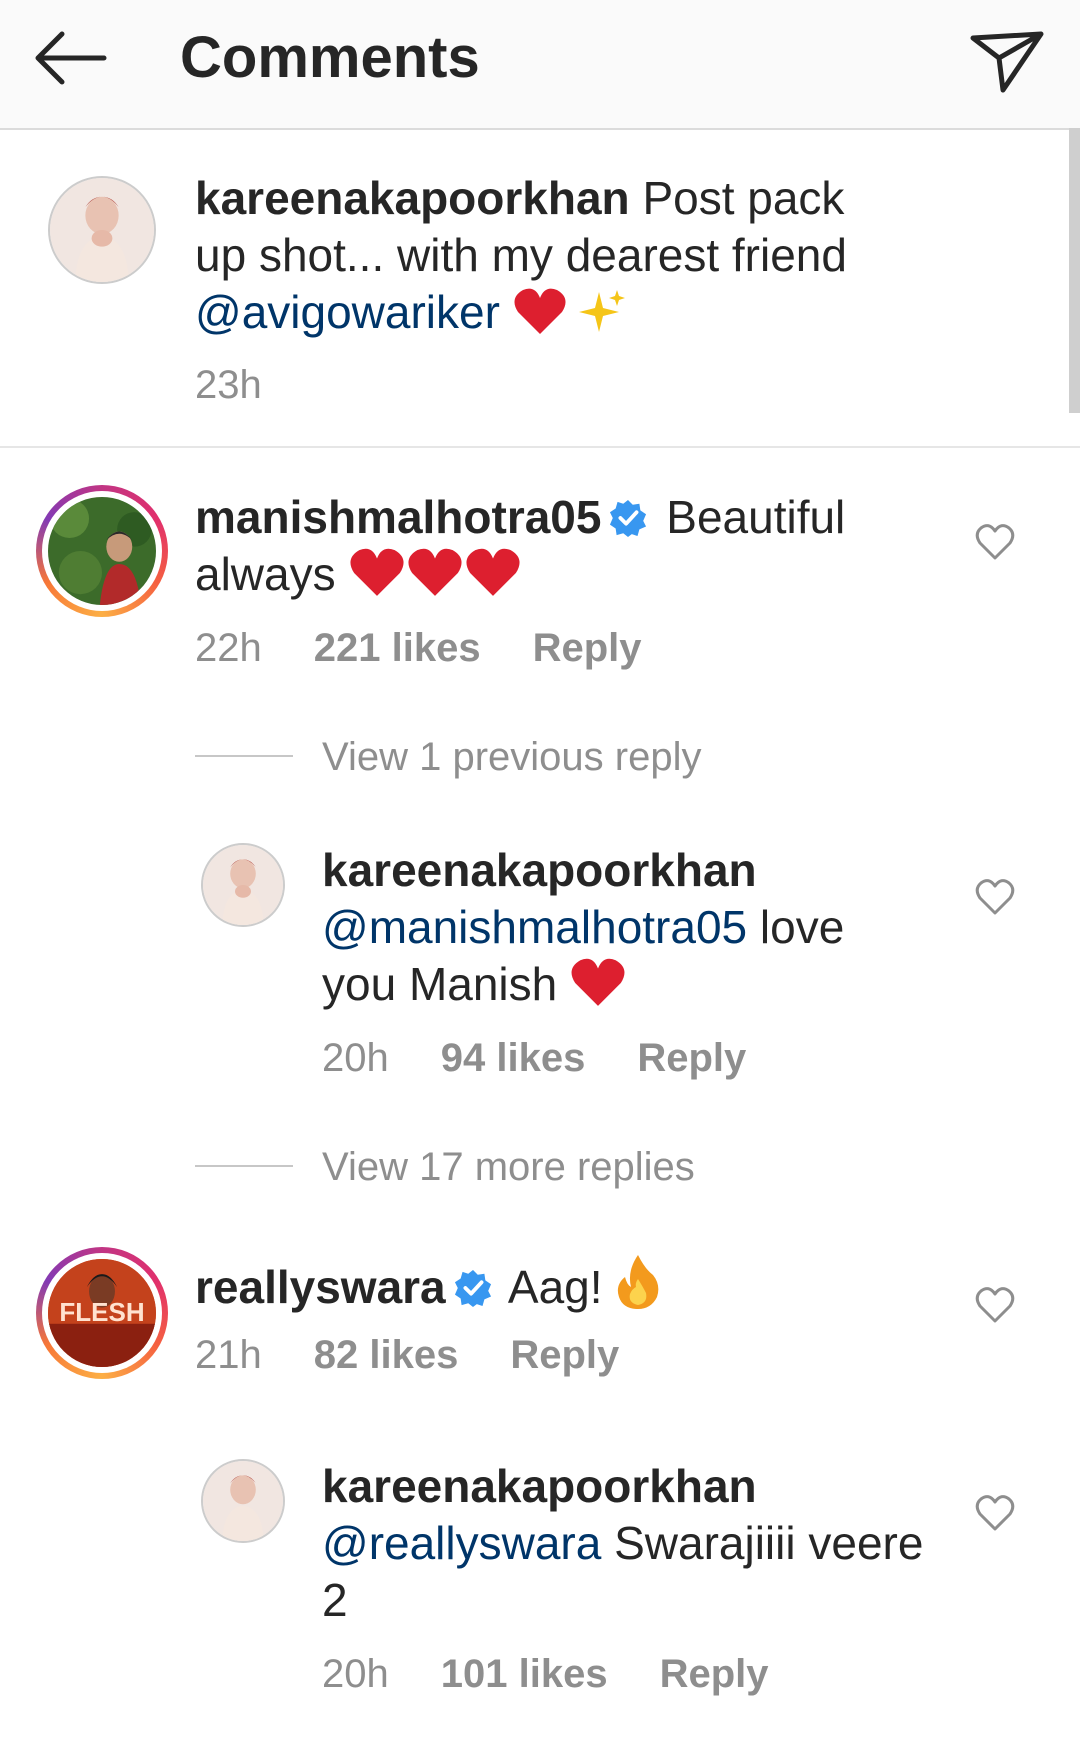  Describe the element at coordinates (461, 1543) in the screenshot. I see `comment-mention: @reallyswara` at that location.